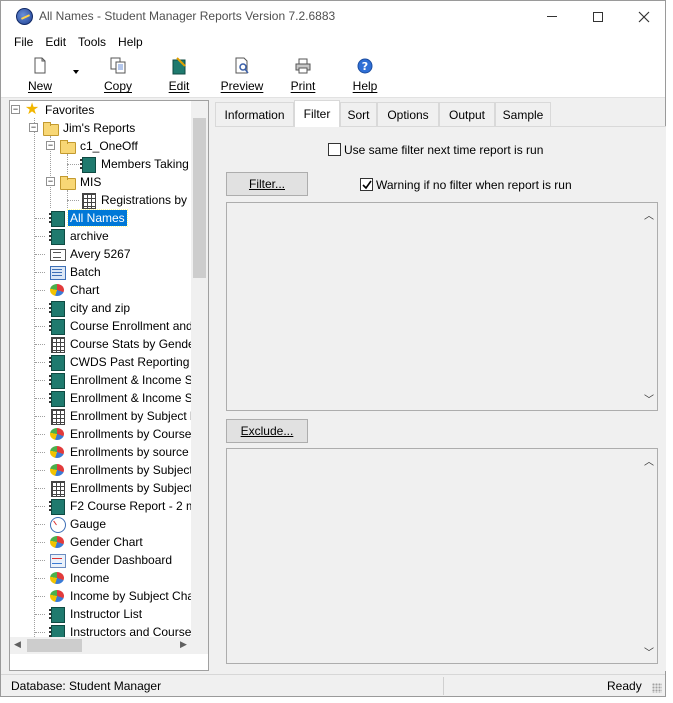 The image size is (673, 703). I want to click on menu-edit: Edit, so click(55, 42).